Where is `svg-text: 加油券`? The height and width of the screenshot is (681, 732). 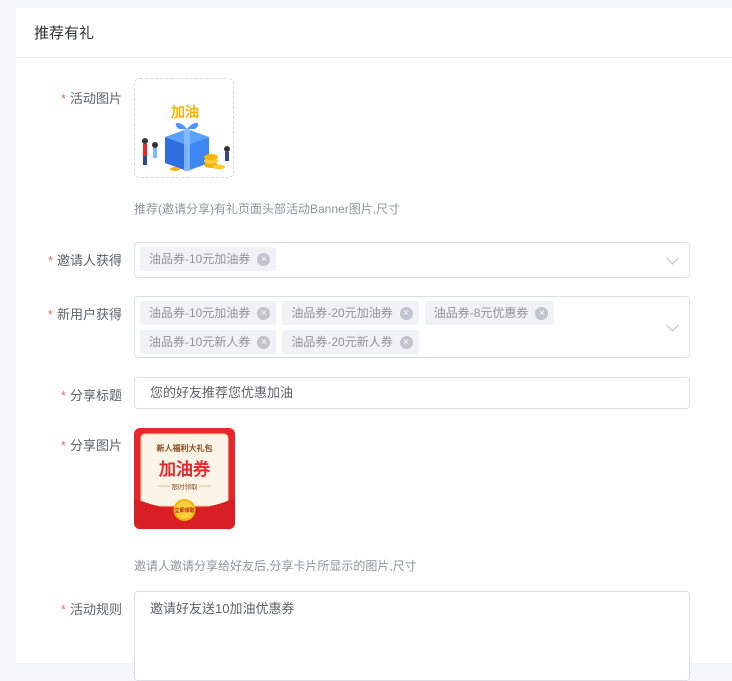
svg-text: 加油券 is located at coordinates (184, 469).